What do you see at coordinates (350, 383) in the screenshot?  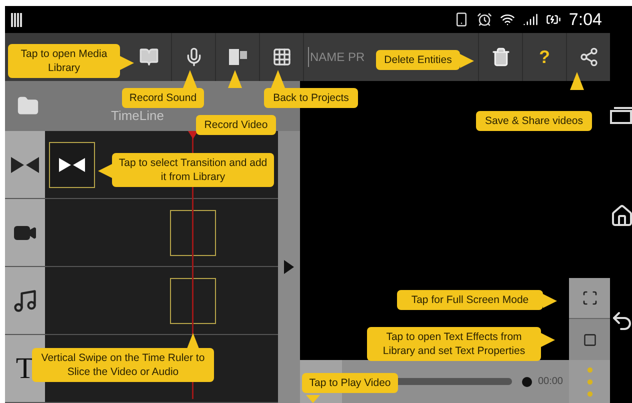 I see `hint-tooltip: Tap to Play Video` at bounding box center [350, 383].